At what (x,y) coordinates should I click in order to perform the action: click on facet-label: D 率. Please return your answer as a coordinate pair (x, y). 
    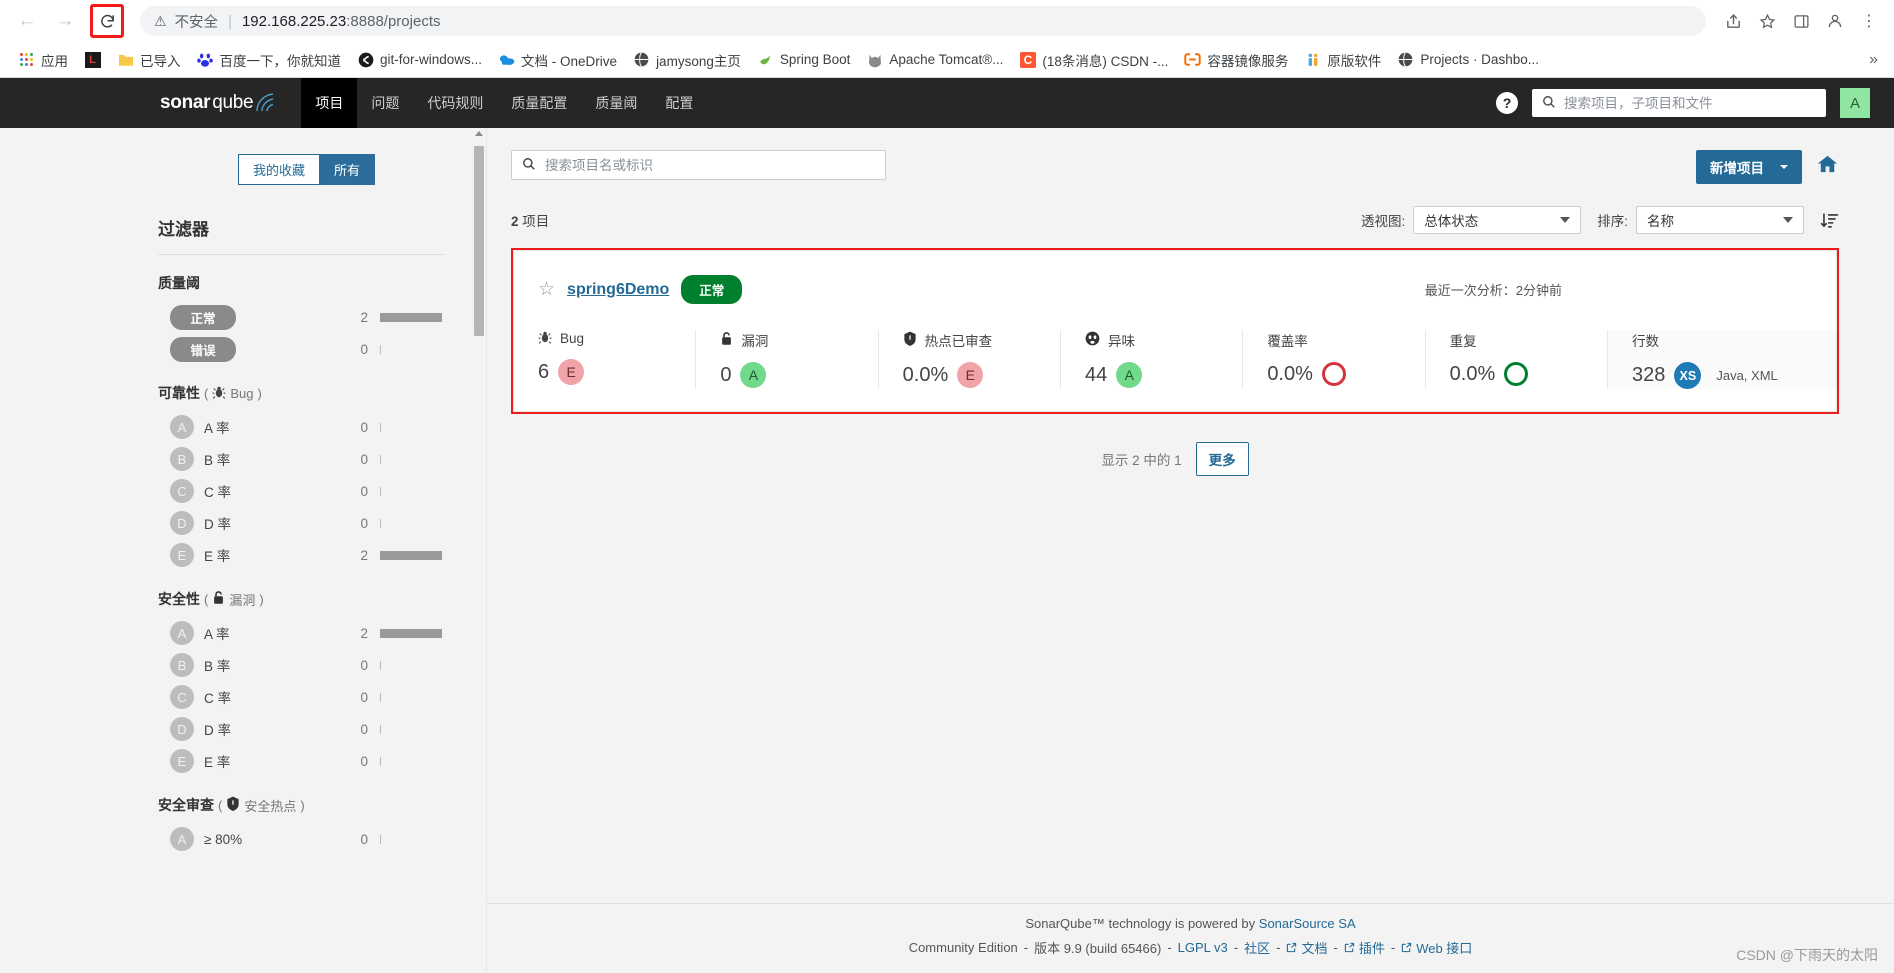
    Looking at the image, I should click on (217, 524).